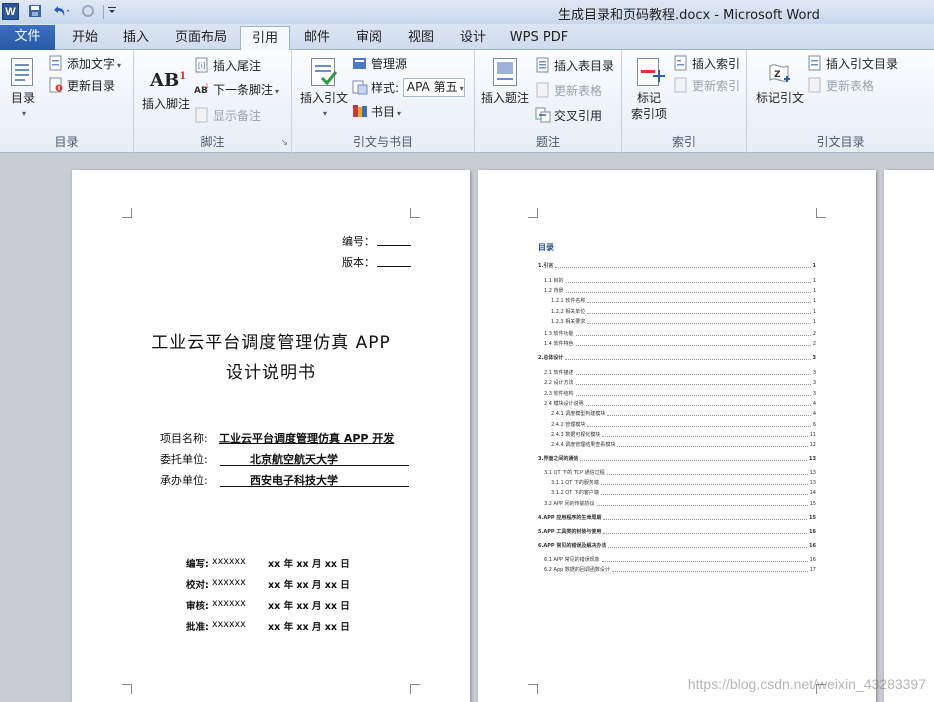 This screenshot has height=702, width=934. Describe the element at coordinates (677, 266) in the screenshot. I see `toc-entry: 1.引言 1` at that location.